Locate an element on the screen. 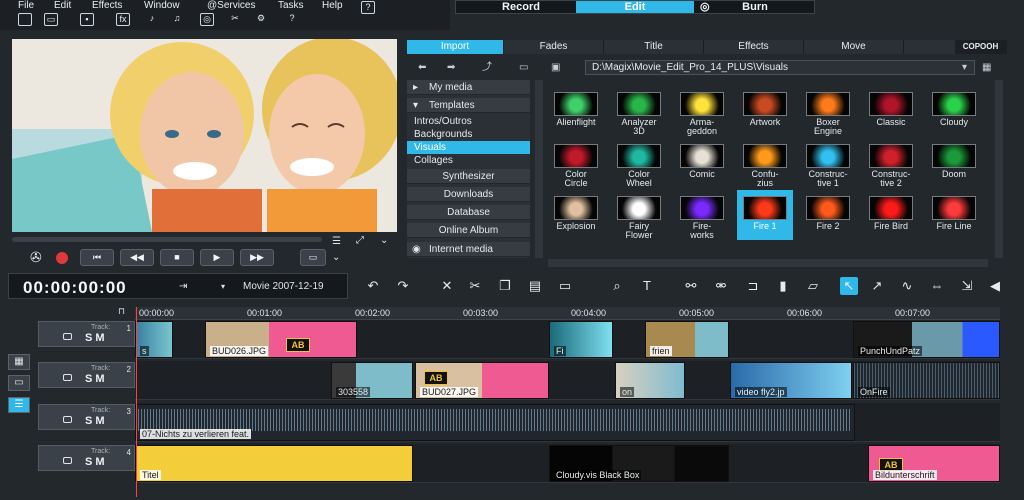 The image size is (1024, 500). forward-arrow-icon: ➡ is located at coordinates (451, 67).